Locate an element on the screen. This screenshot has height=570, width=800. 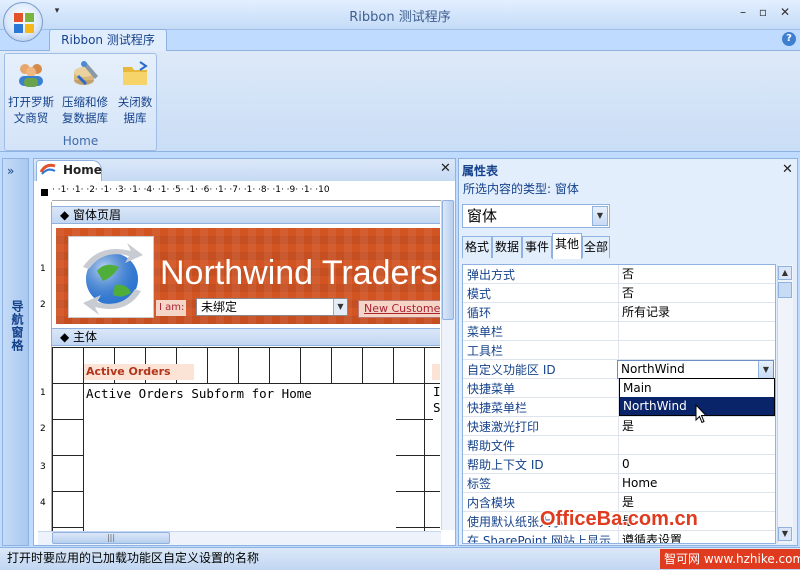
ribbon-tab-main: Ribbon 测试程序 is located at coordinates (108, 40).